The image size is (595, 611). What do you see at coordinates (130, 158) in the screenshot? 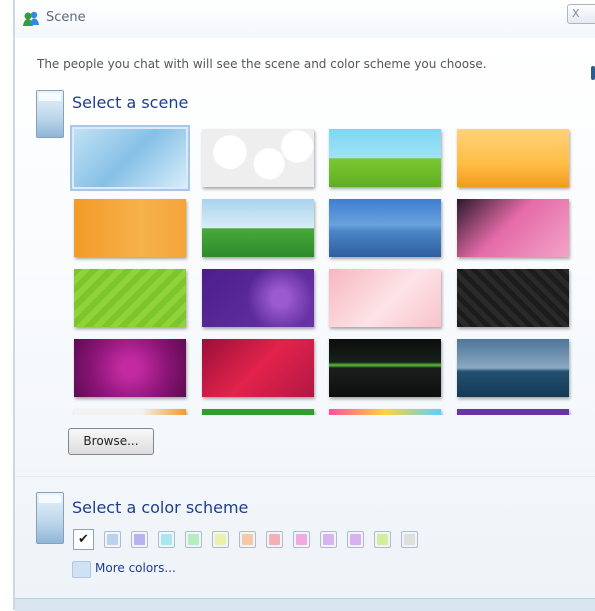
I see `scene-light-blue-sky` at bounding box center [130, 158].